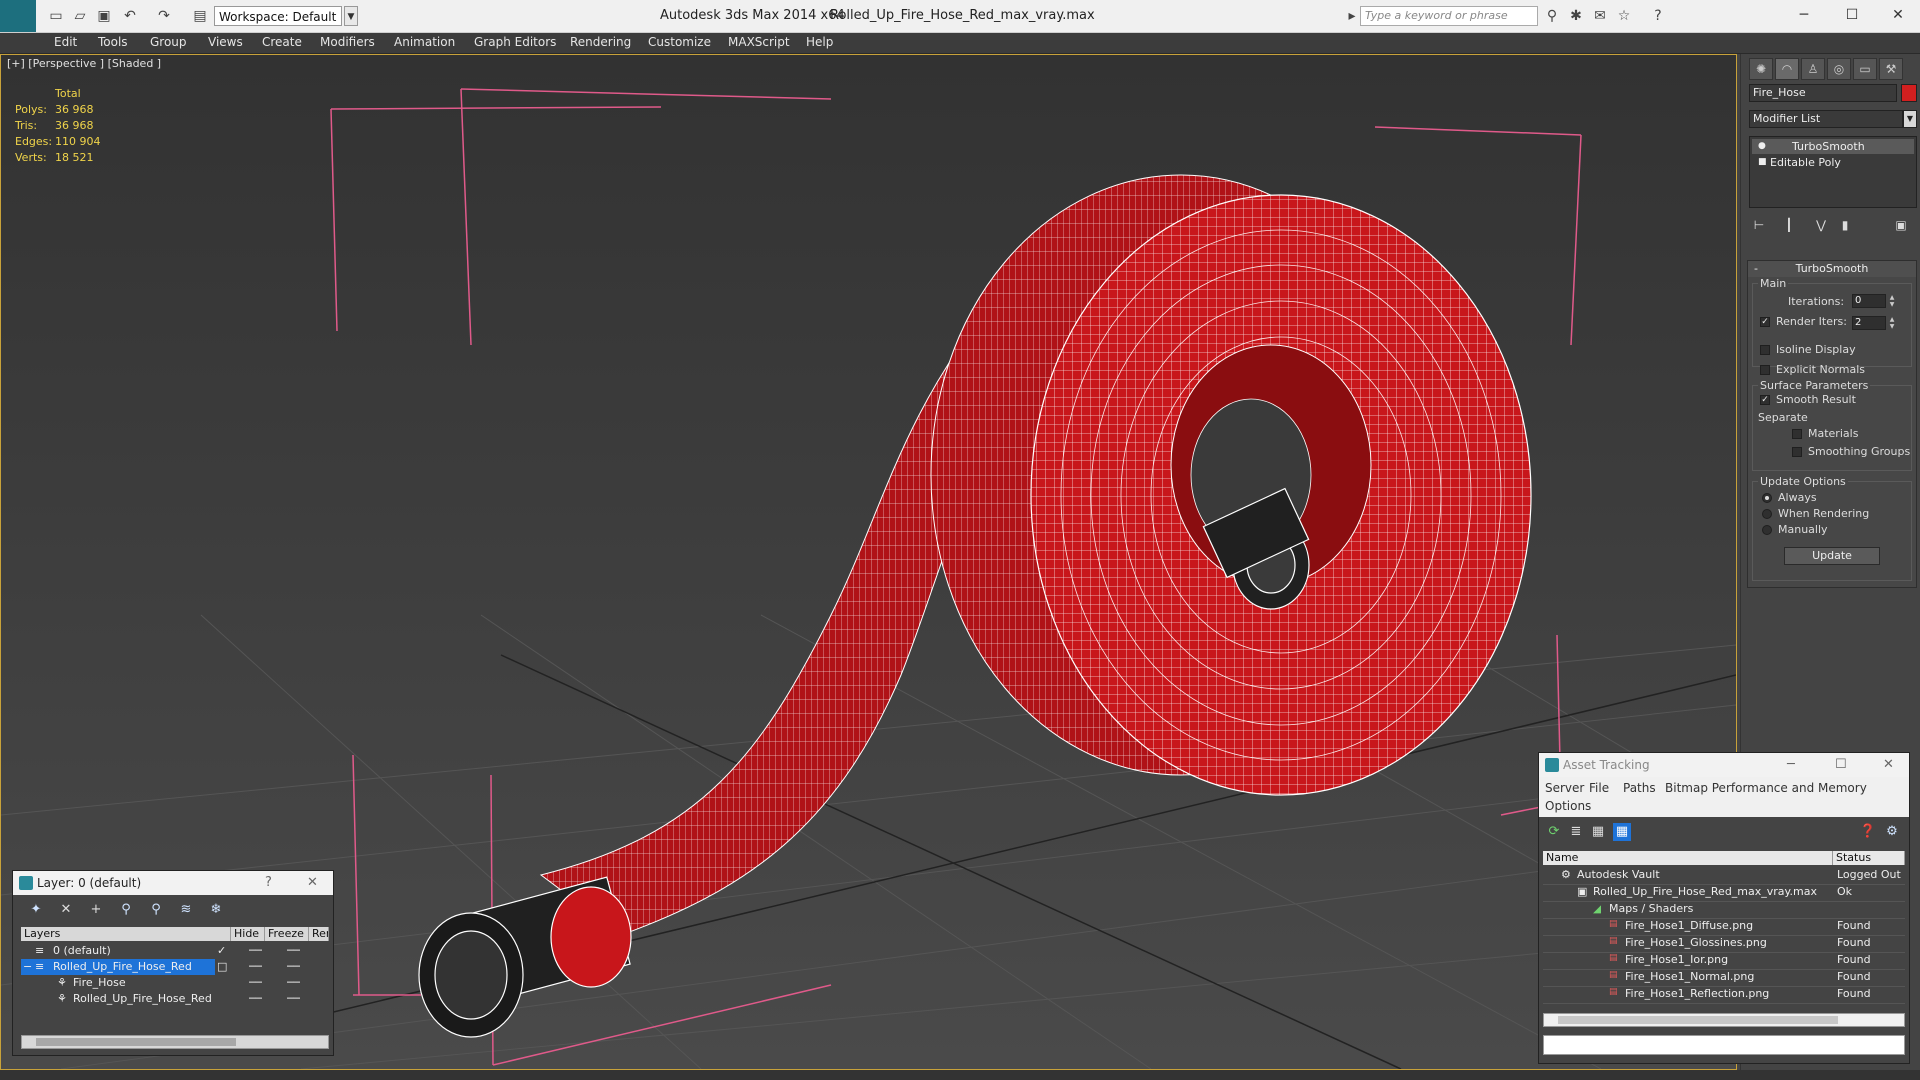 This screenshot has height=1080, width=1920. I want to click on current-layer-box-icon: □, so click(222, 966).